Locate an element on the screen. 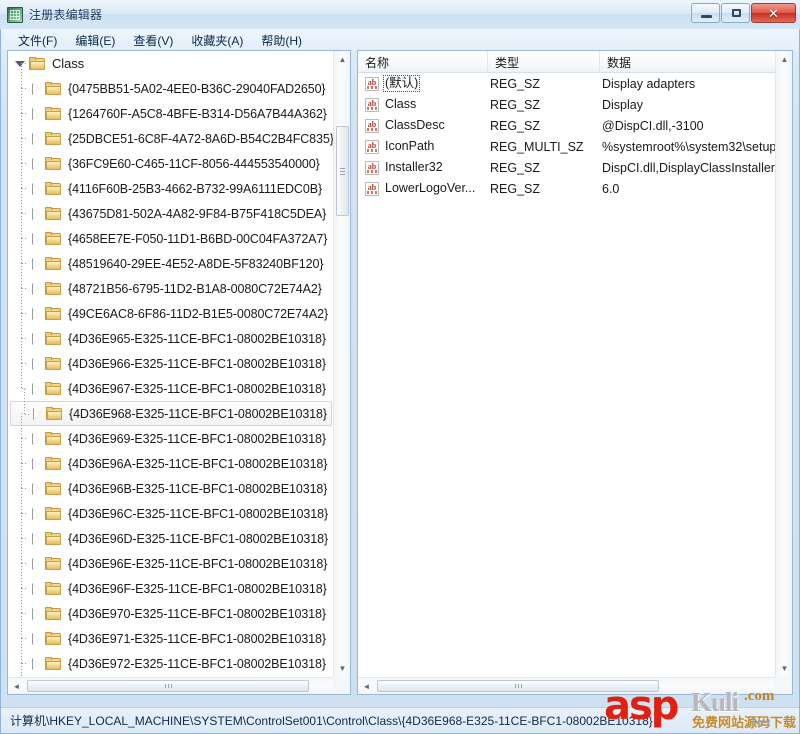 The width and height of the screenshot is (800, 734). scroll-grip-icon is located at coordinates (518, 686).